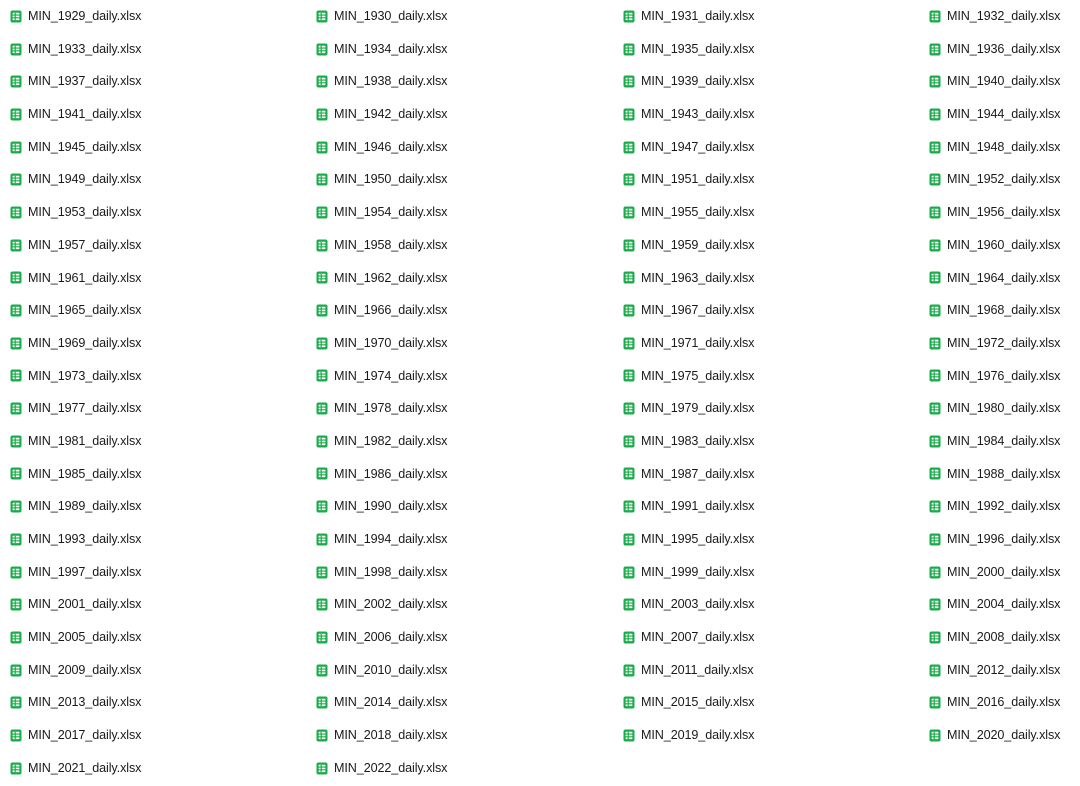 This screenshot has width=1080, height=786. What do you see at coordinates (153, 768) in the screenshot?
I see `file-item: MIN_2021_daily.xlsx` at bounding box center [153, 768].